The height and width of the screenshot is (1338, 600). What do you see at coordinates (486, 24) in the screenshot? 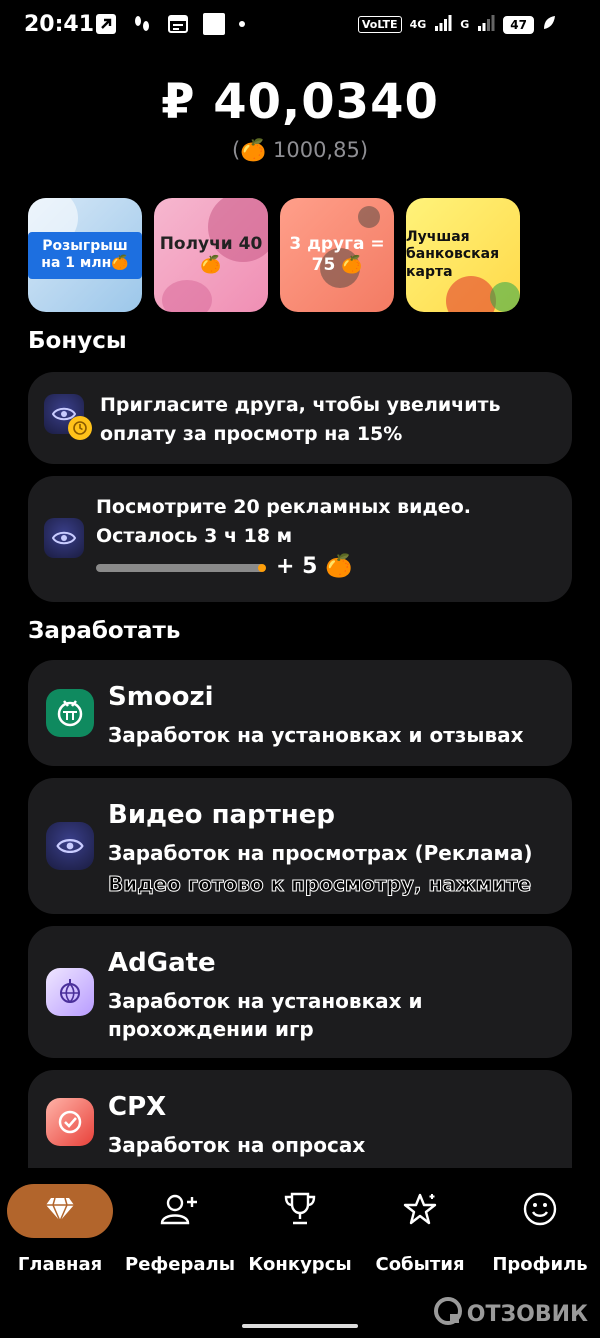
I see `signal2-icon` at bounding box center [486, 24].